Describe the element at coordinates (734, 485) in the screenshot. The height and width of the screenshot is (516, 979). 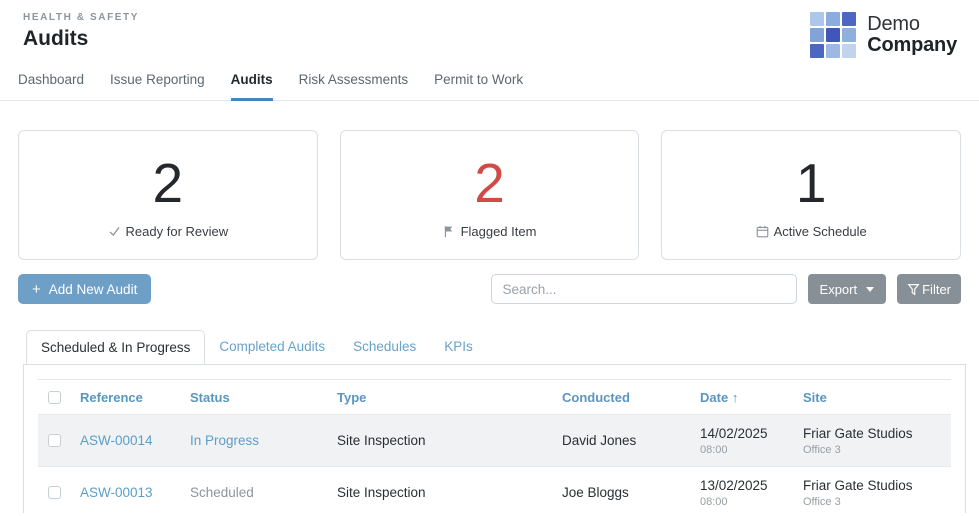
I see `date-value: 13/02/2025` at that location.